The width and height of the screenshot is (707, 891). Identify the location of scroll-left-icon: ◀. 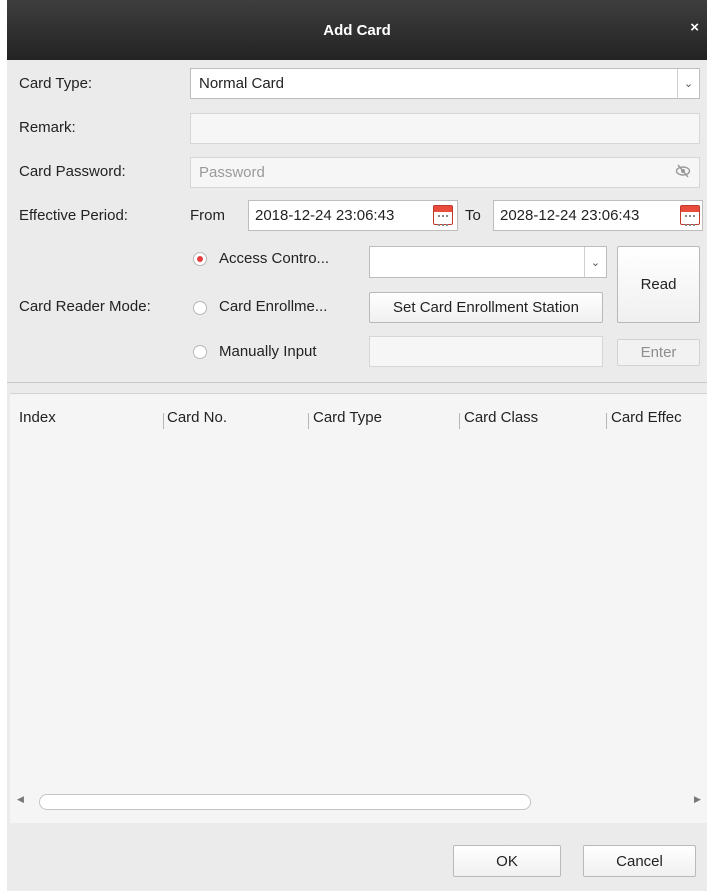
(20, 799).